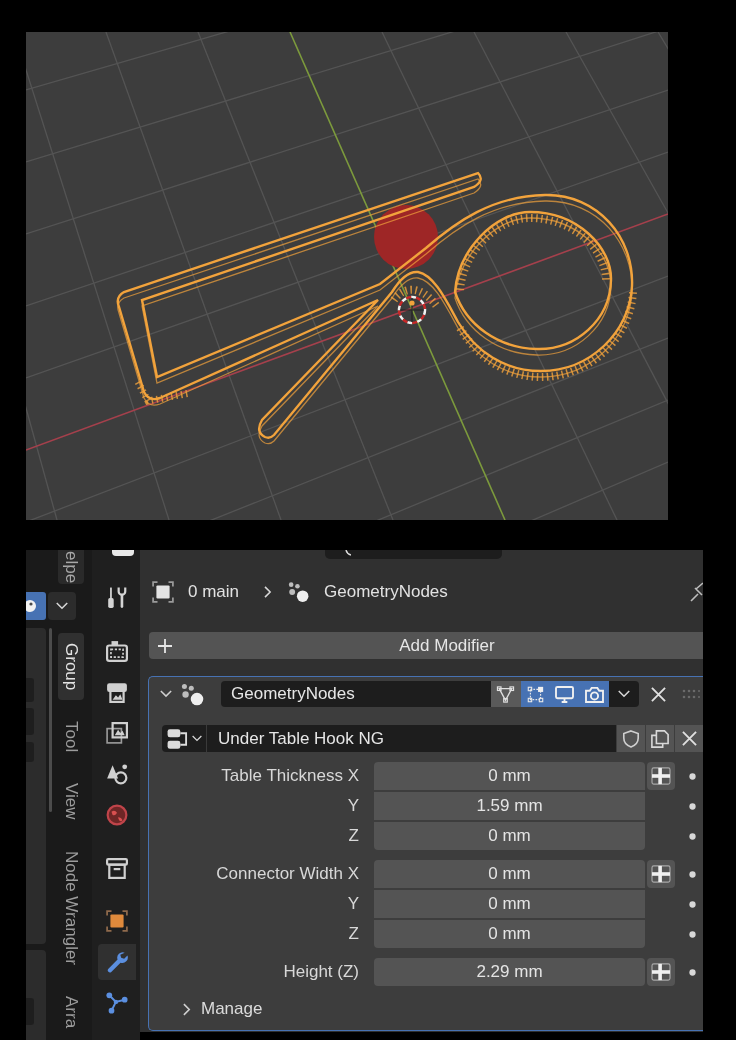 The image size is (736, 1040). What do you see at coordinates (287, 874) in the screenshot?
I see `field-label: Connector Width X` at bounding box center [287, 874].